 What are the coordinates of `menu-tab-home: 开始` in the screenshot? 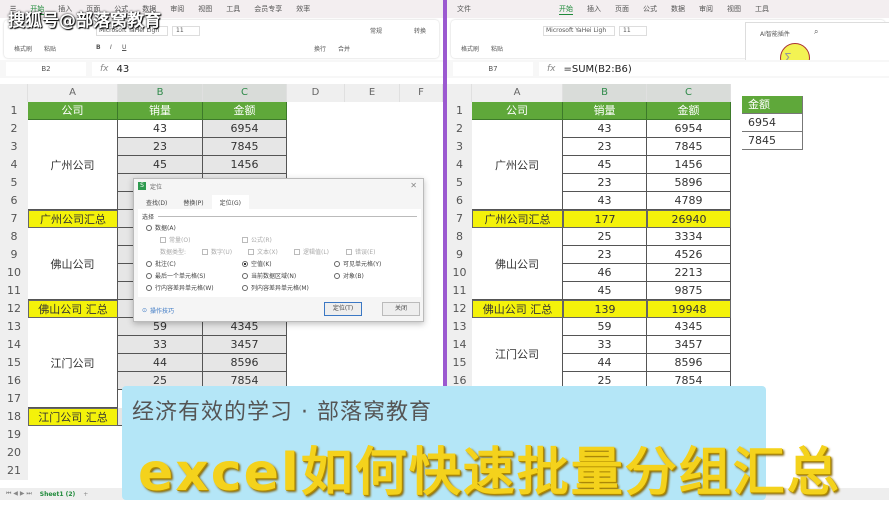 It's located at (566, 9).